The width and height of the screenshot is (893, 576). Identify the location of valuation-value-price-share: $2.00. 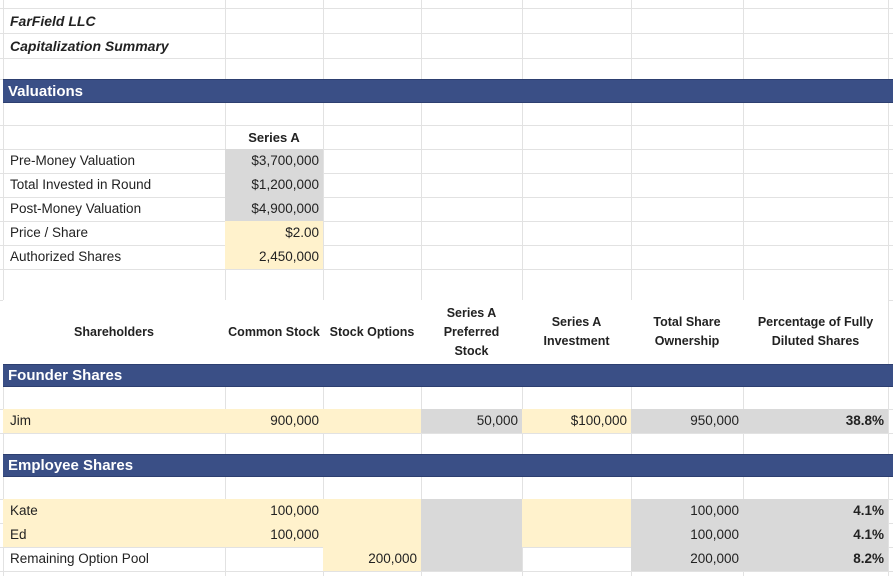
(274, 233).